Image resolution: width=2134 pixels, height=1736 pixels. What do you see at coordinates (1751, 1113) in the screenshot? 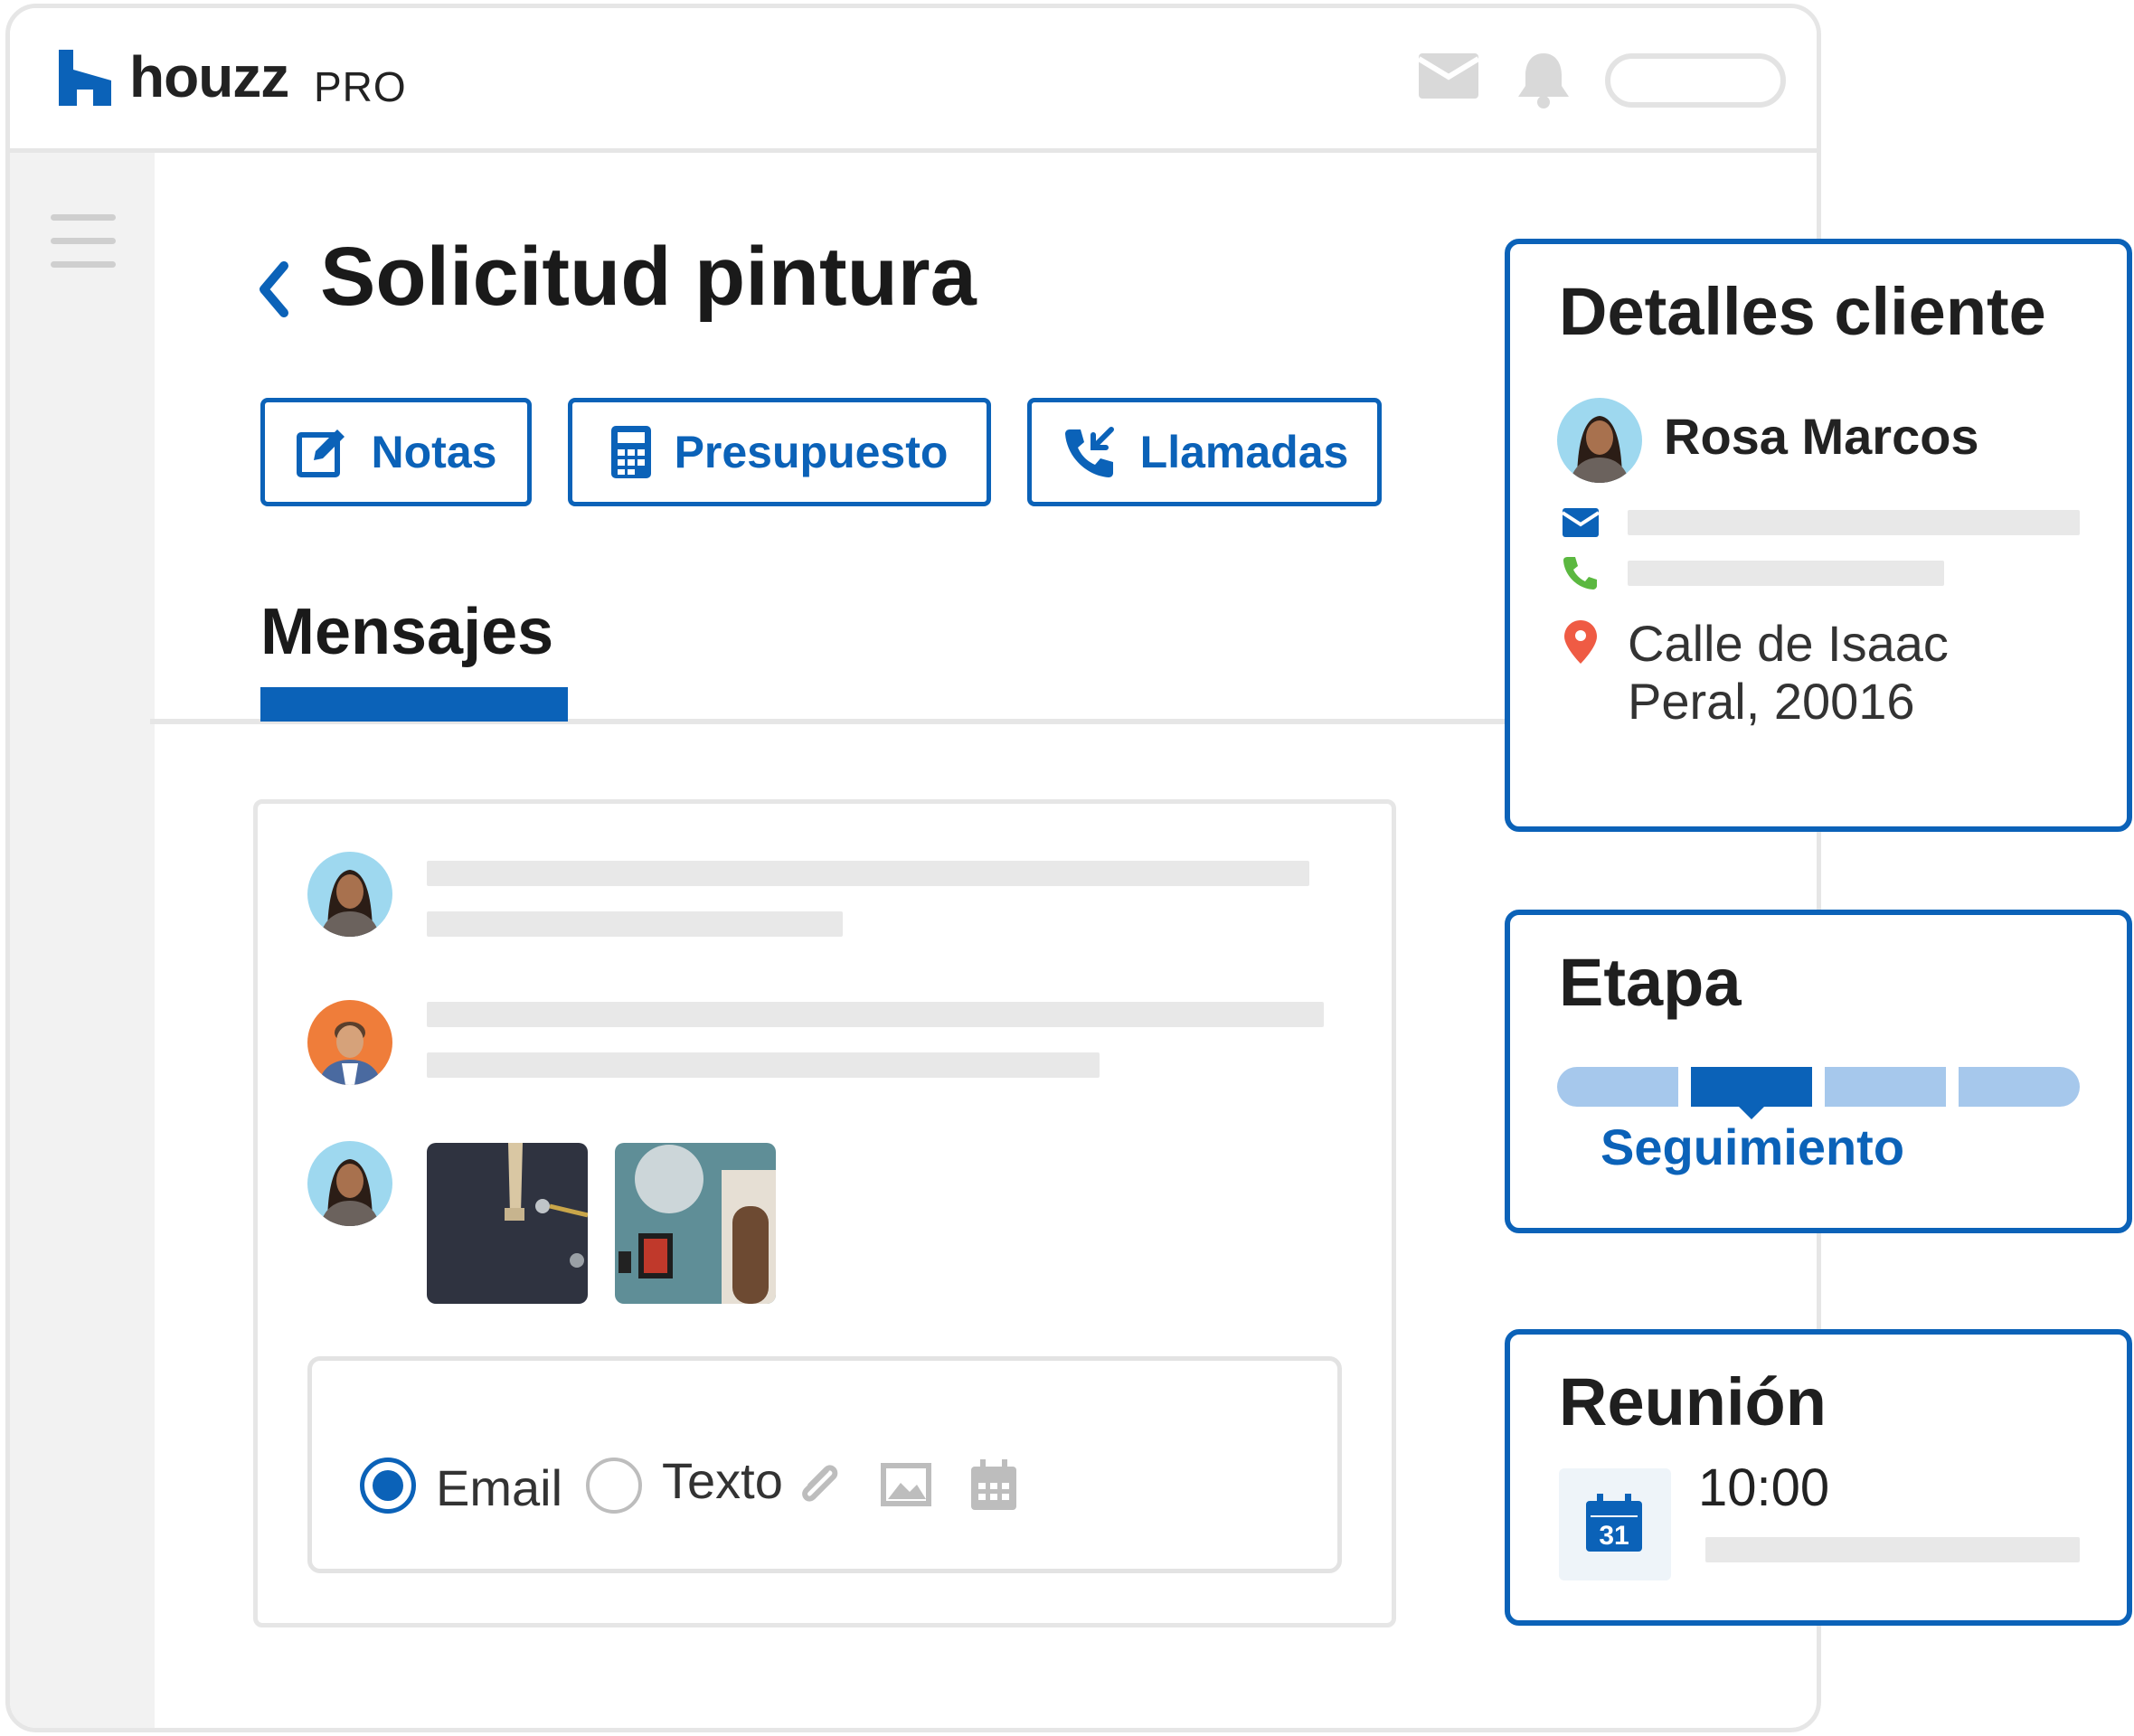
I see `stage-pointer` at bounding box center [1751, 1113].